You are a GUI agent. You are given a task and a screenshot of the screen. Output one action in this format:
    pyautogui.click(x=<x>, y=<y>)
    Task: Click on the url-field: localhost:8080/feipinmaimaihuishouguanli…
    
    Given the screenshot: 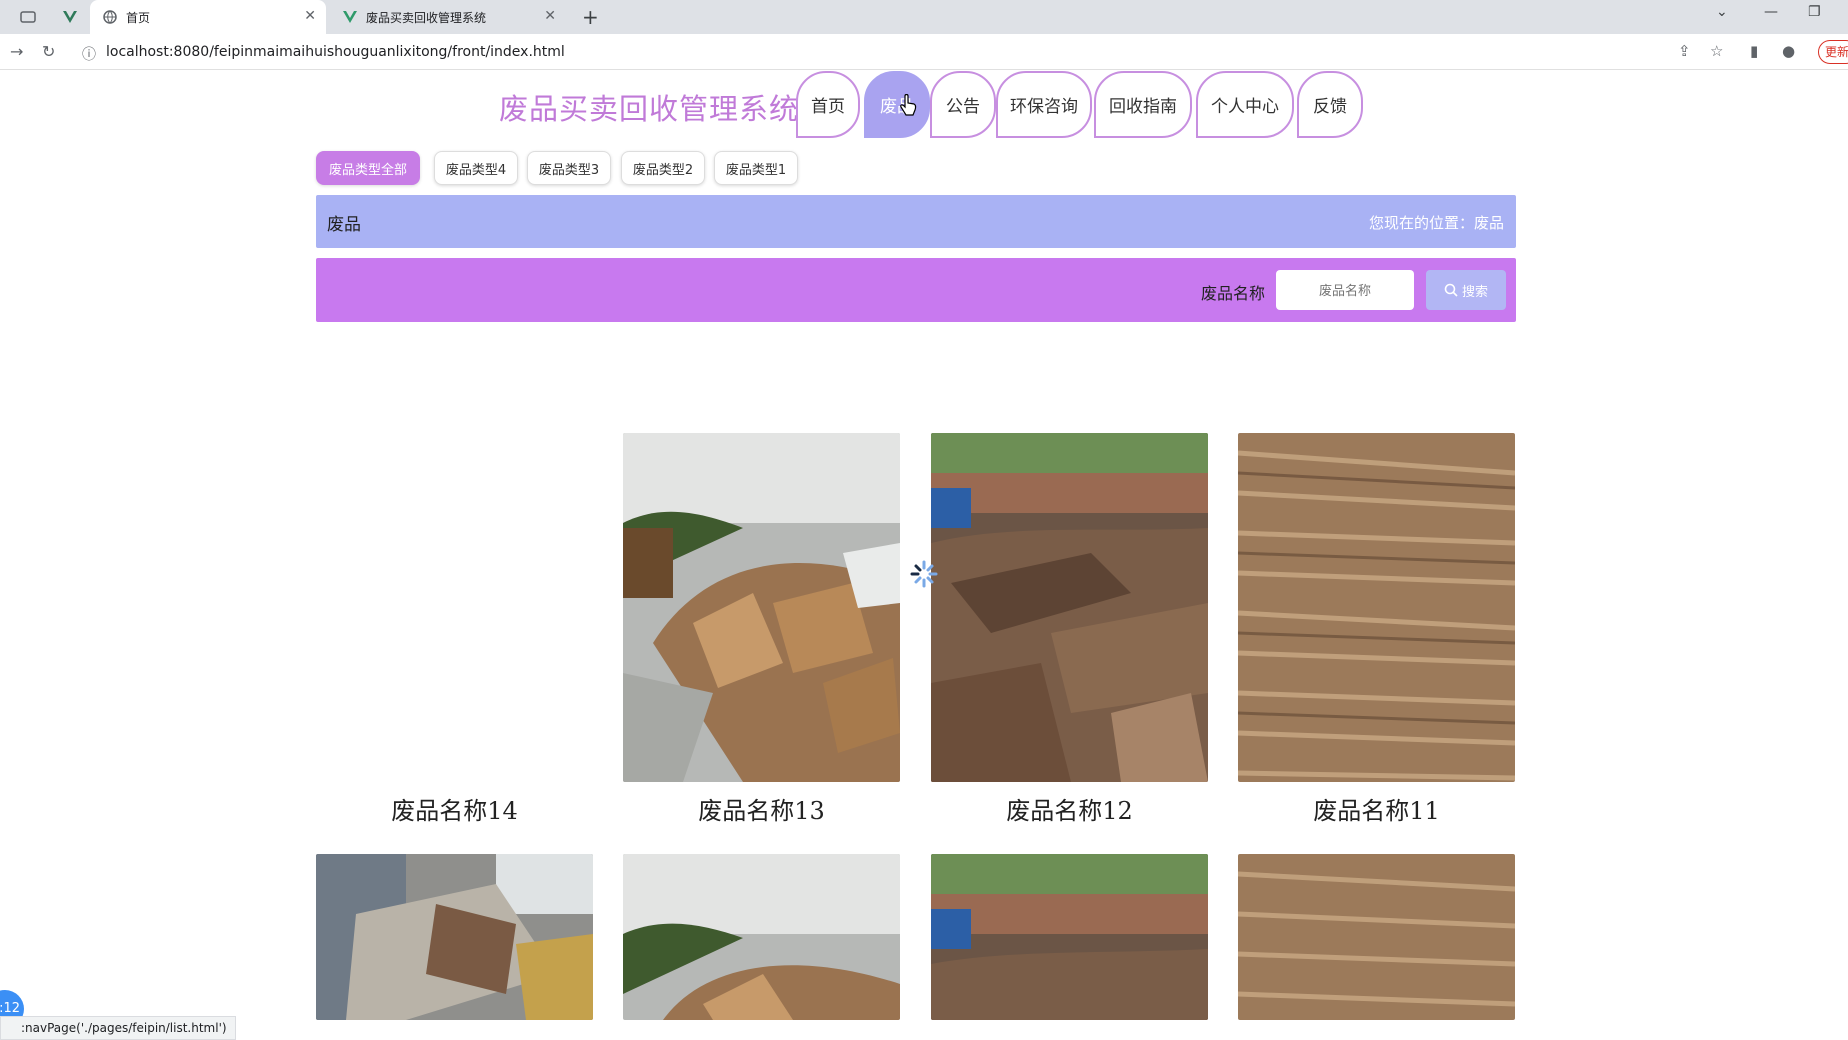 What is the action you would take?
    pyautogui.click(x=335, y=52)
    